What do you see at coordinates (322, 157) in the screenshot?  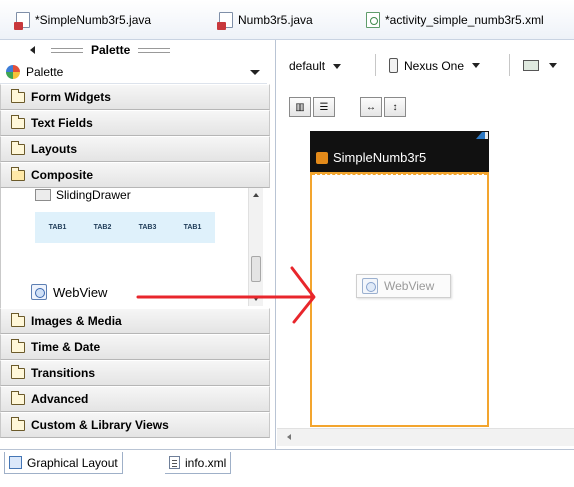 I see `app-launcher-icon` at bounding box center [322, 157].